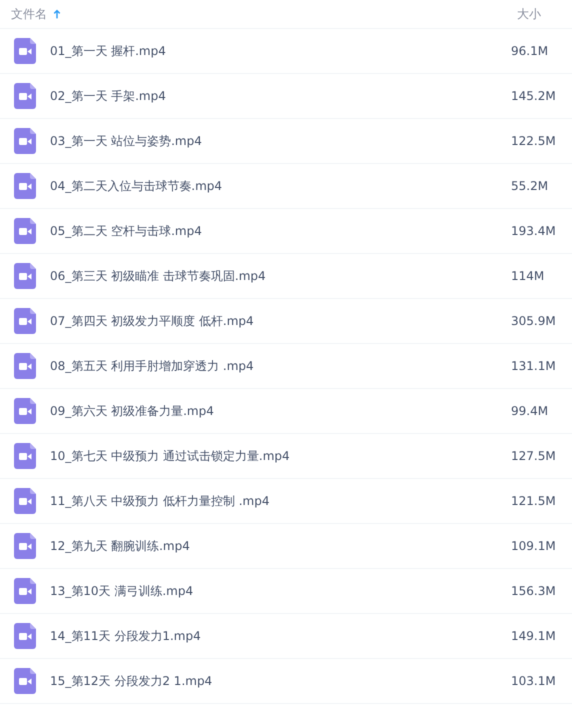 Image resolution: width=572 pixels, height=706 pixels. What do you see at coordinates (57, 14) in the screenshot?
I see `arrow-up-icon` at bounding box center [57, 14].